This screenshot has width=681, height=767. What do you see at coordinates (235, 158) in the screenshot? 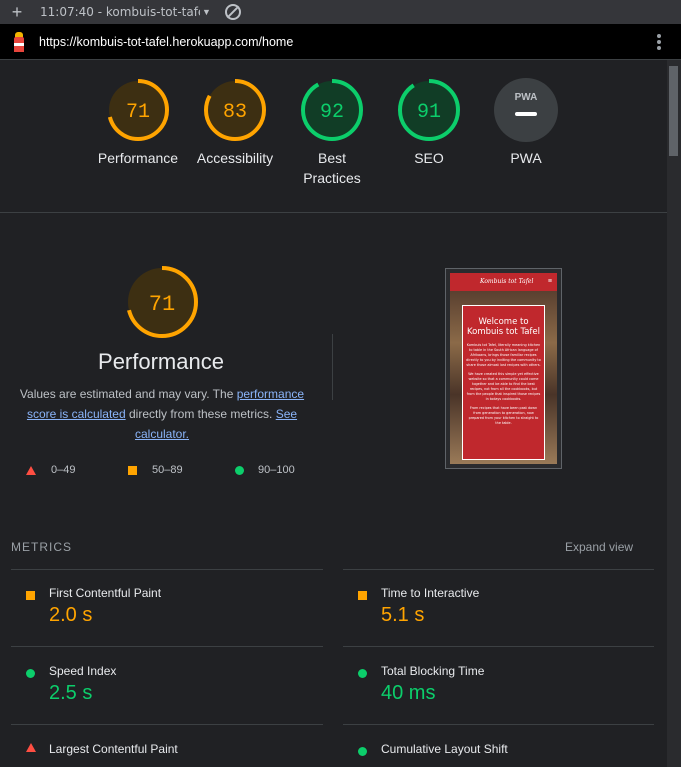
I see `gauge-label: Accessibility` at bounding box center [235, 158].